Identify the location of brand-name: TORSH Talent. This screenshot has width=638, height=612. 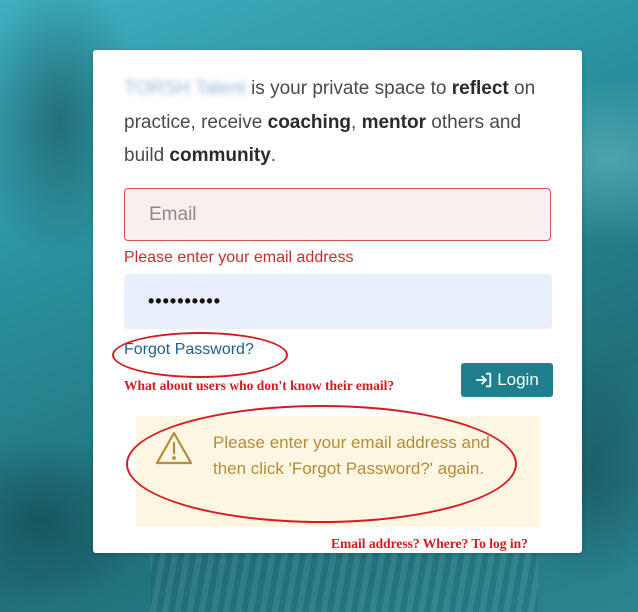
(185, 88).